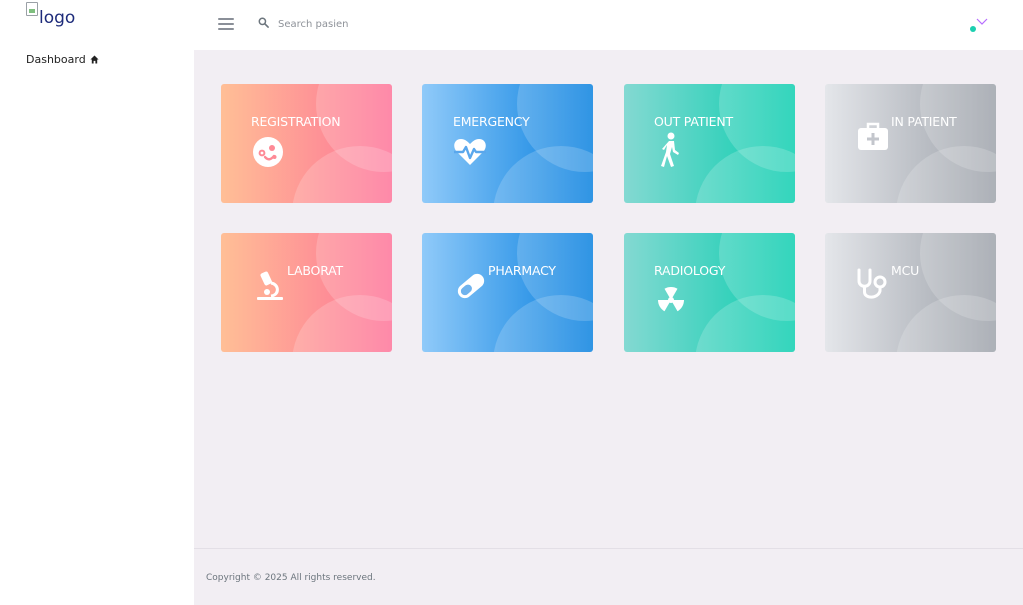 The height and width of the screenshot is (605, 1023). What do you see at coordinates (270, 285) in the screenshot?
I see `microscope-icon` at bounding box center [270, 285].